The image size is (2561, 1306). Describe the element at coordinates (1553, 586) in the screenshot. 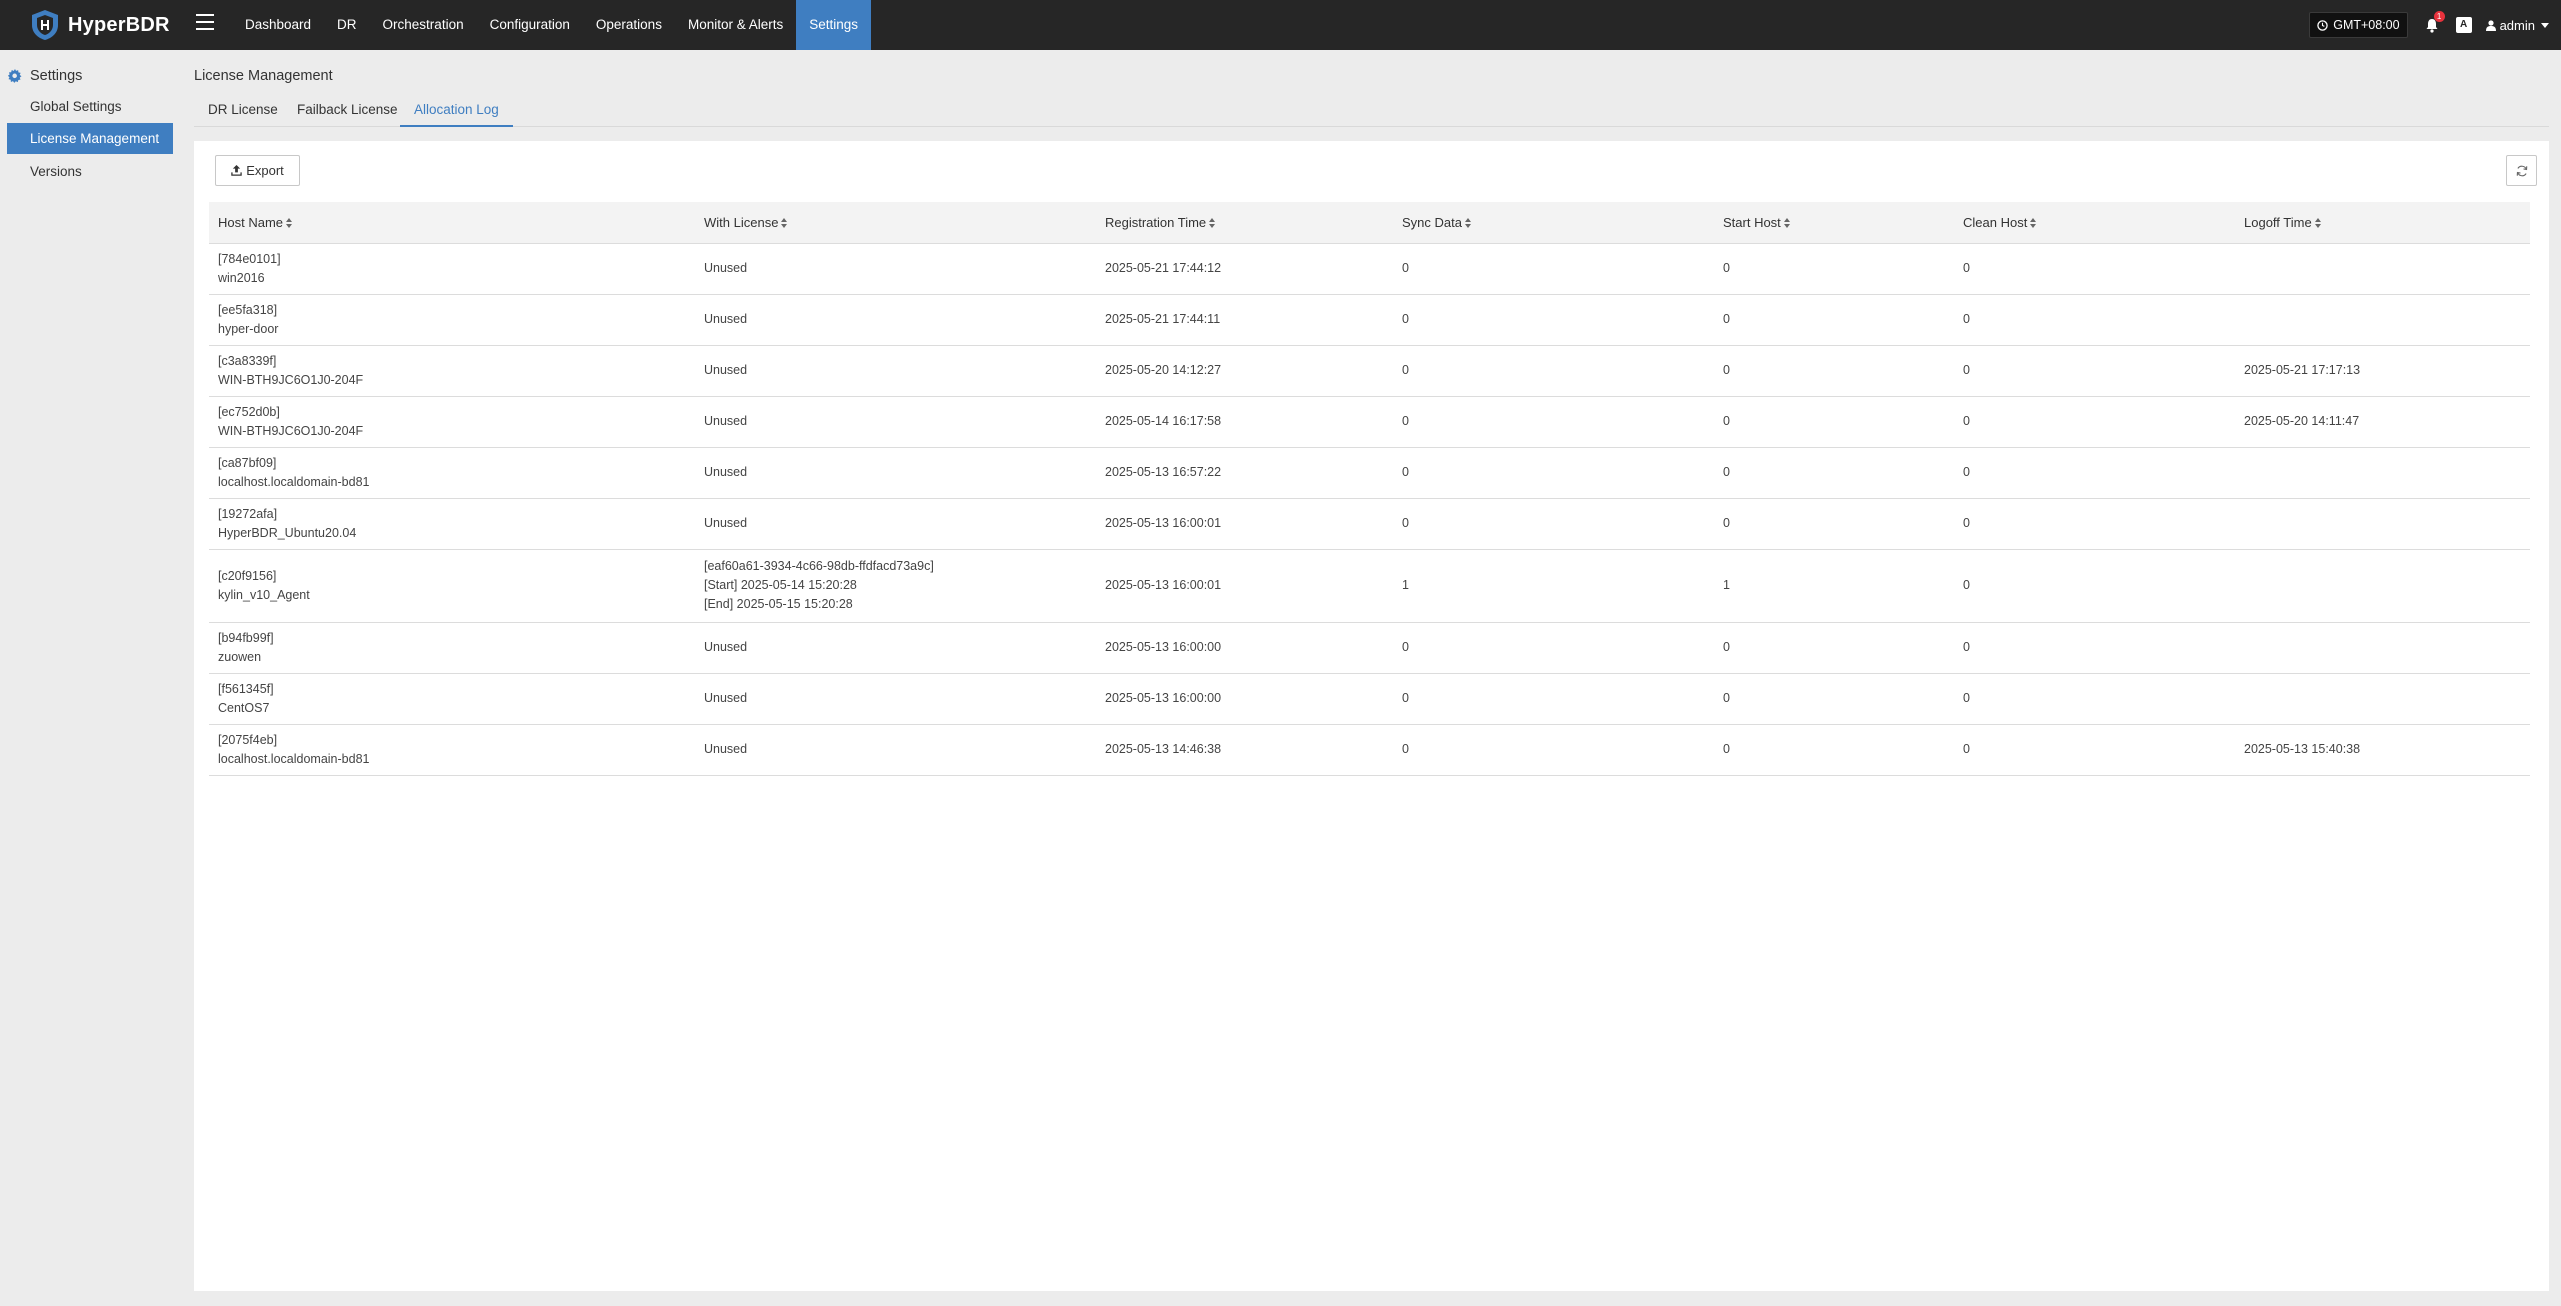

I see `cell-sync-data: 1` at that location.